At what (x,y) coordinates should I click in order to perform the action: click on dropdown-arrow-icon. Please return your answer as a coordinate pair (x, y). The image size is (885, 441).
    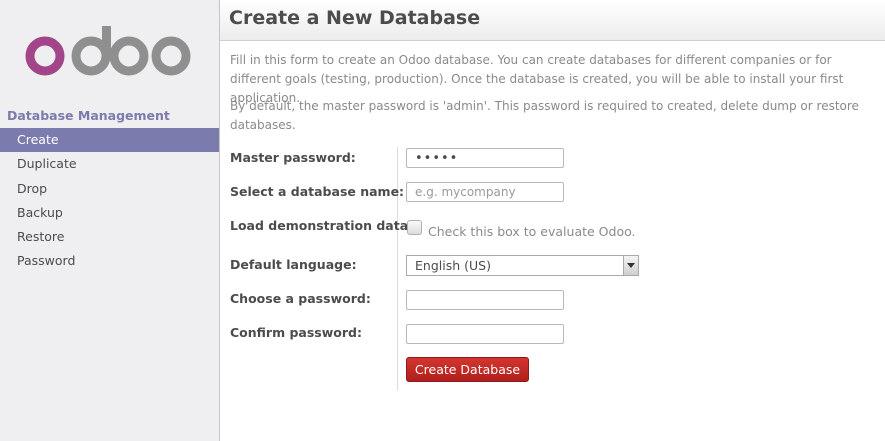
    Looking at the image, I should click on (630, 265).